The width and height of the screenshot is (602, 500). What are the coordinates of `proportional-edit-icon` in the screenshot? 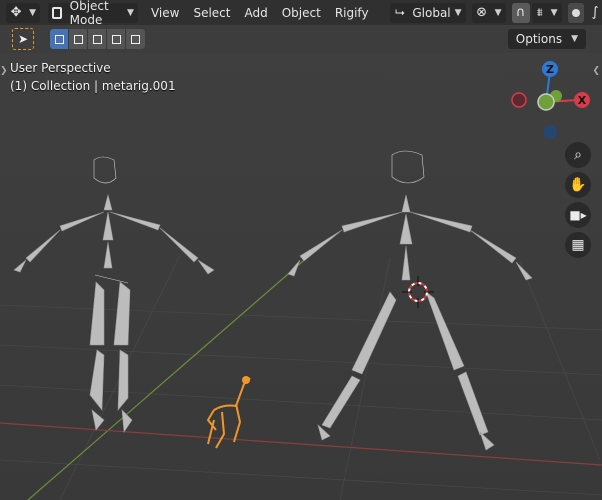 It's located at (575, 12).